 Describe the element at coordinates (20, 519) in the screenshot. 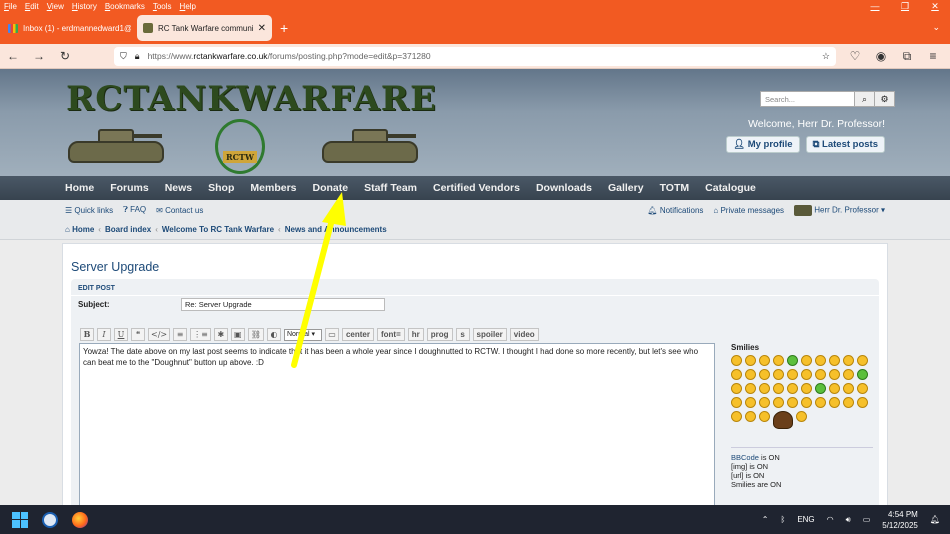

I see `windows-start-icon` at that location.